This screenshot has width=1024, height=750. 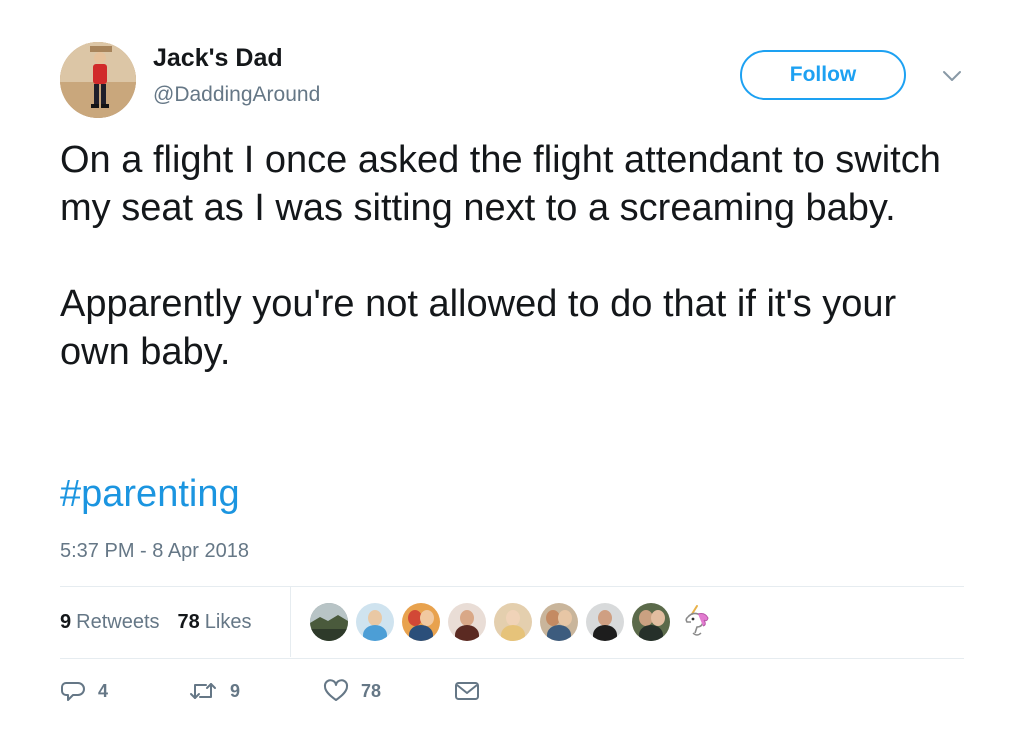 What do you see at coordinates (228, 621) in the screenshot?
I see `likes-label: Likes` at bounding box center [228, 621].